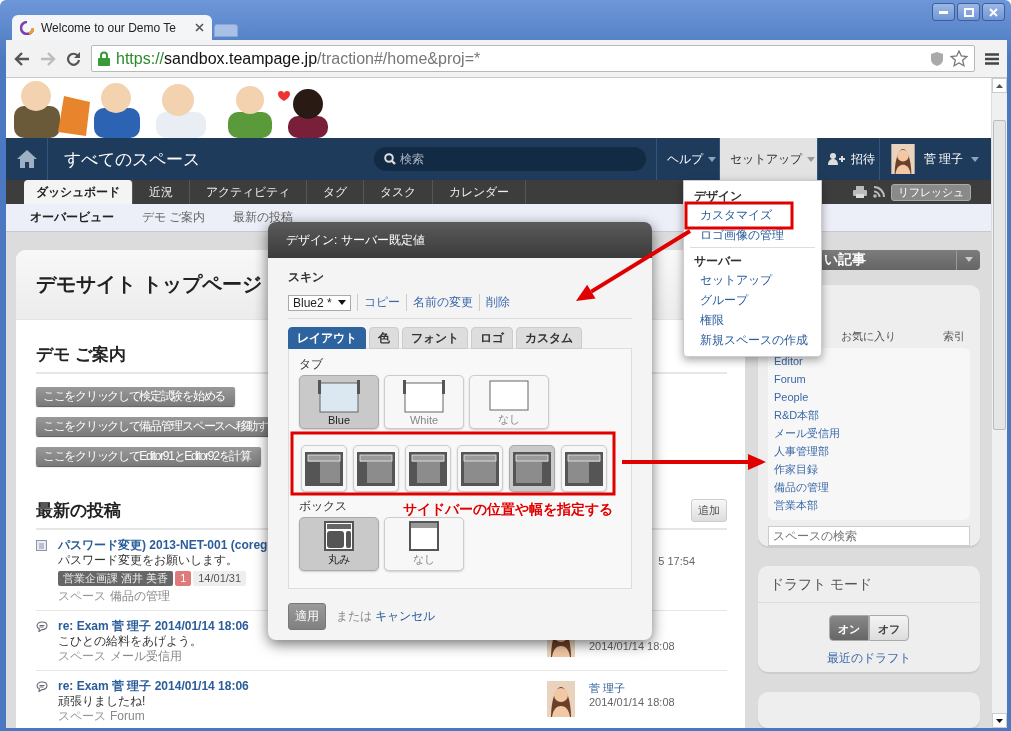 Image resolution: width=1011 pixels, height=731 pixels. Describe the element at coordinates (405, 616) in the screenshot. I see `cancel-link: キャンセル` at that location.